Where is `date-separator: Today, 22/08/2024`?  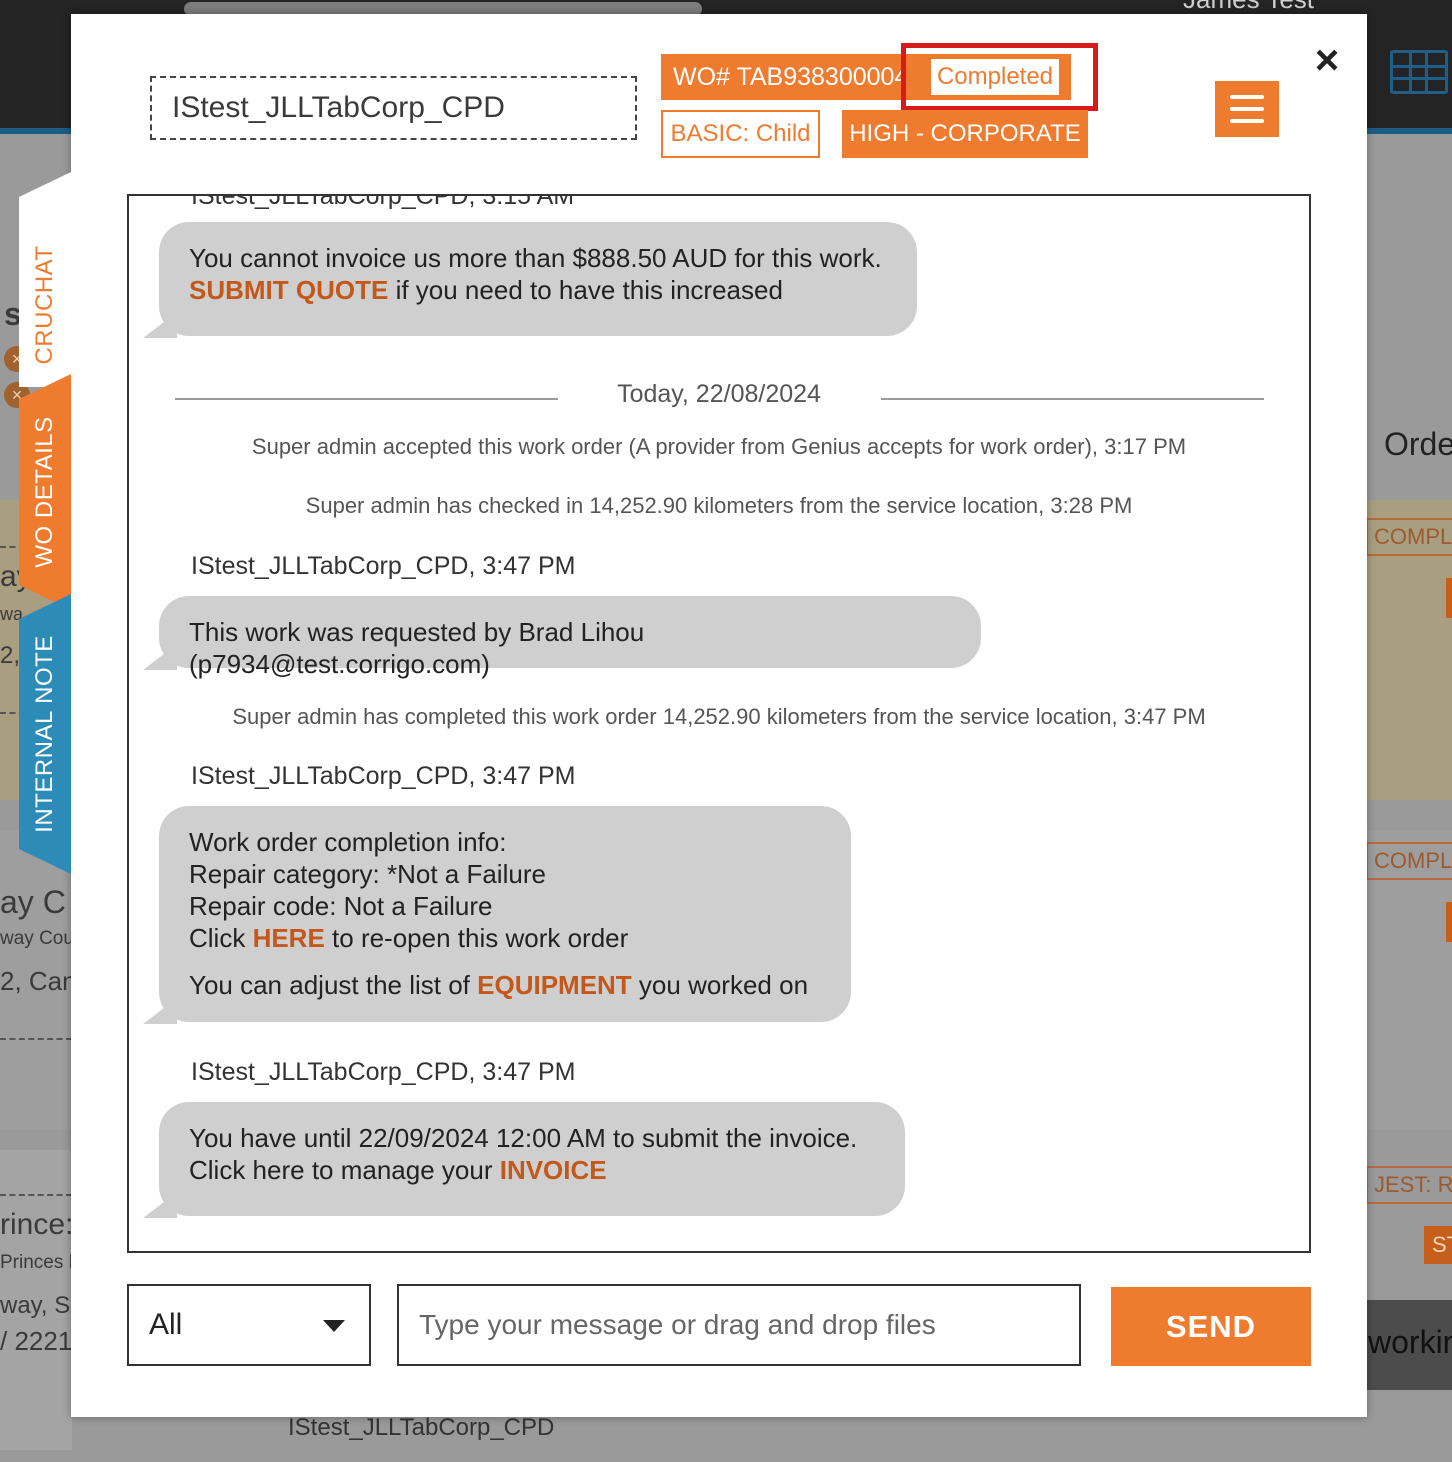
date-separator: Today, 22/08/2024 is located at coordinates (719, 394).